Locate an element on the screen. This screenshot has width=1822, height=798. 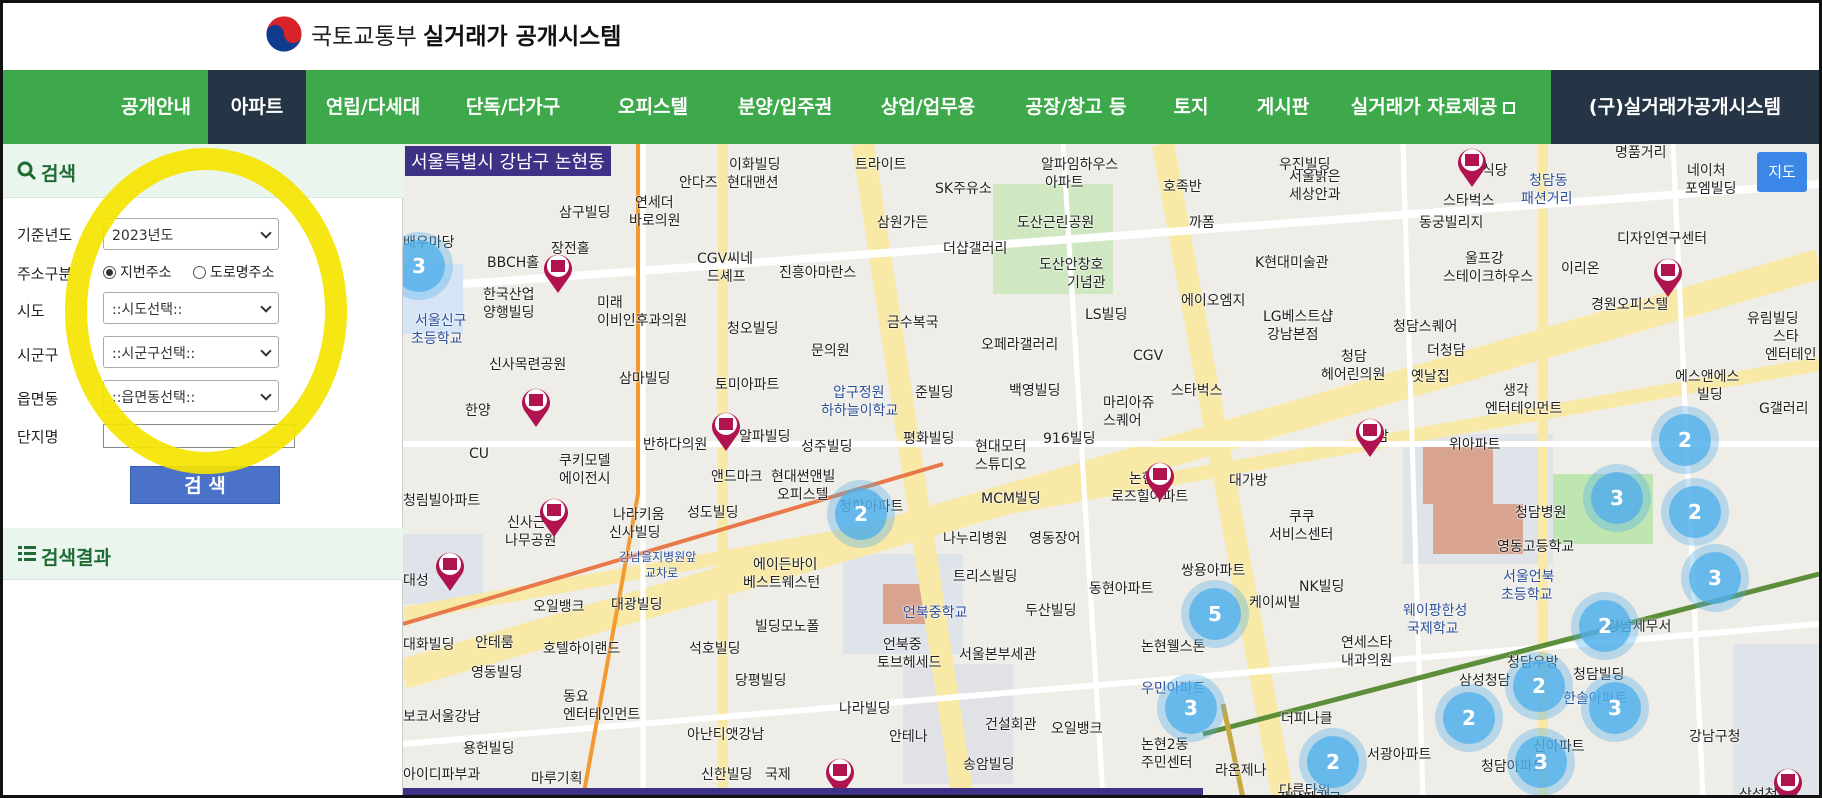
map-label: 진흥아마란스 is located at coordinates (818, 273).